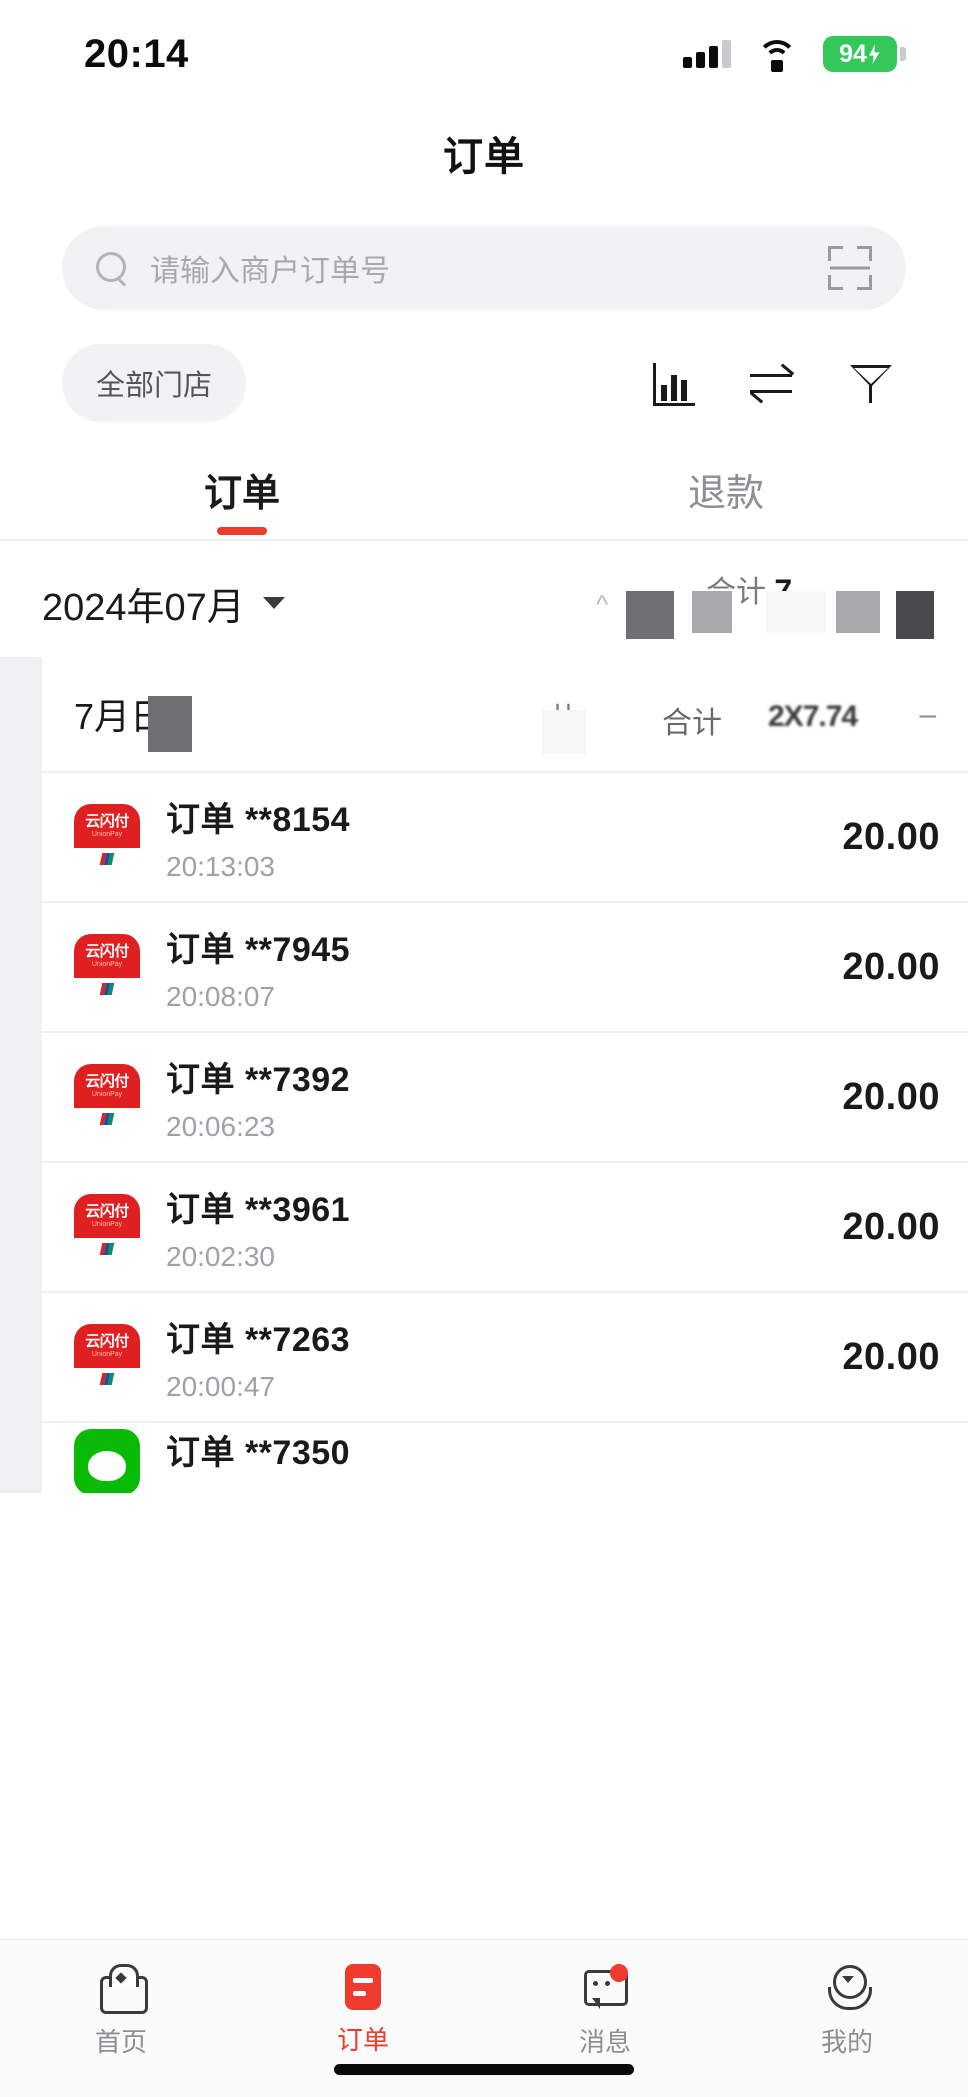 The height and width of the screenshot is (2097, 968). Describe the element at coordinates (707, 54) in the screenshot. I see `signal-bars-icon` at that location.